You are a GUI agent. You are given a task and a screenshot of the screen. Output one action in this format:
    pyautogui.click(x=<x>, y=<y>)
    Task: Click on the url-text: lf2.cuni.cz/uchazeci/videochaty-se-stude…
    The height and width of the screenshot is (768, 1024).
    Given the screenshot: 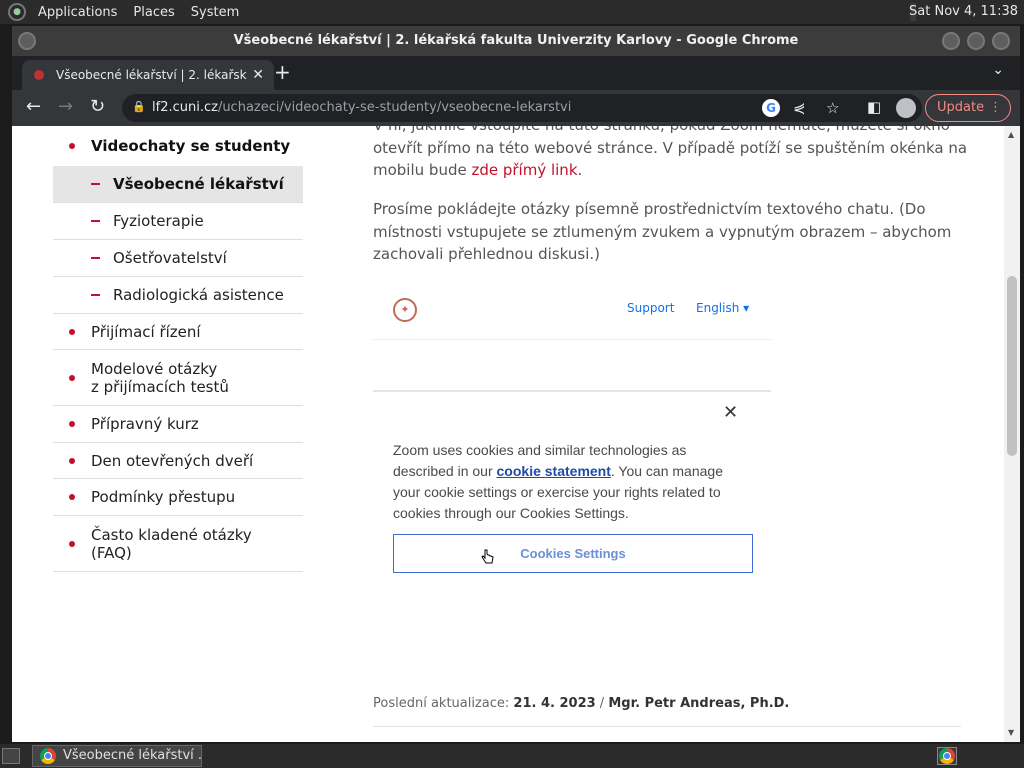 What is the action you would take?
    pyautogui.click(x=361, y=107)
    